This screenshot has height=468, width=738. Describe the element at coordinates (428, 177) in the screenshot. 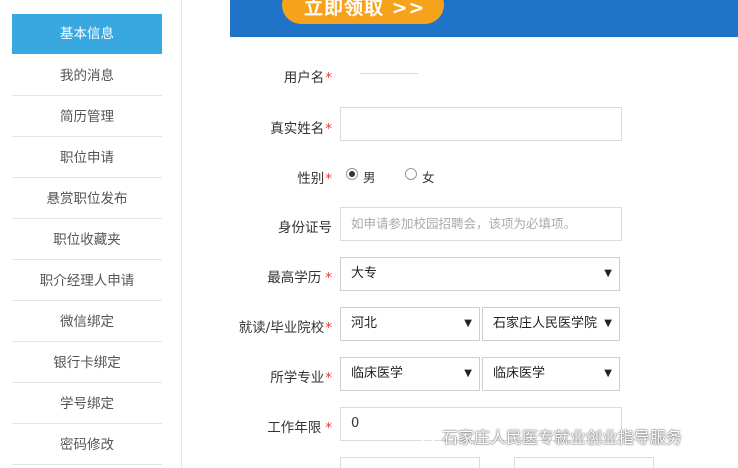

I see `gender-female-label: 女` at that location.